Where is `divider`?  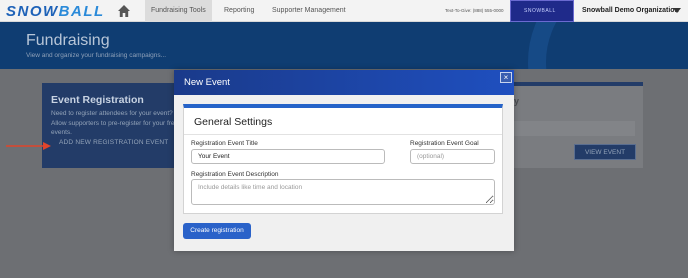 divider is located at coordinates (343, 134).